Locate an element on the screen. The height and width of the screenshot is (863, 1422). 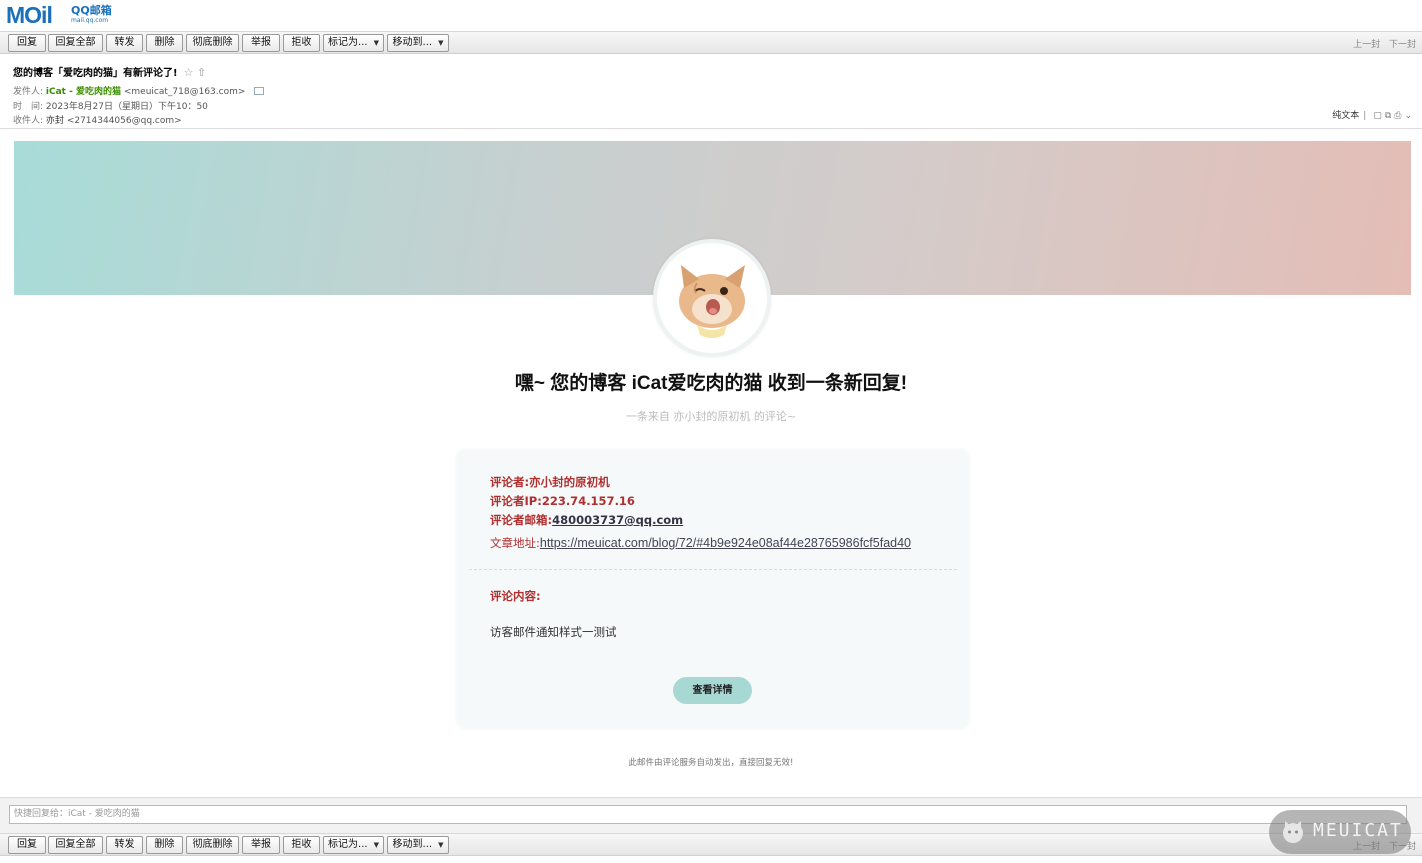
star-icon: ☆ ⇧ is located at coordinates (195, 72).